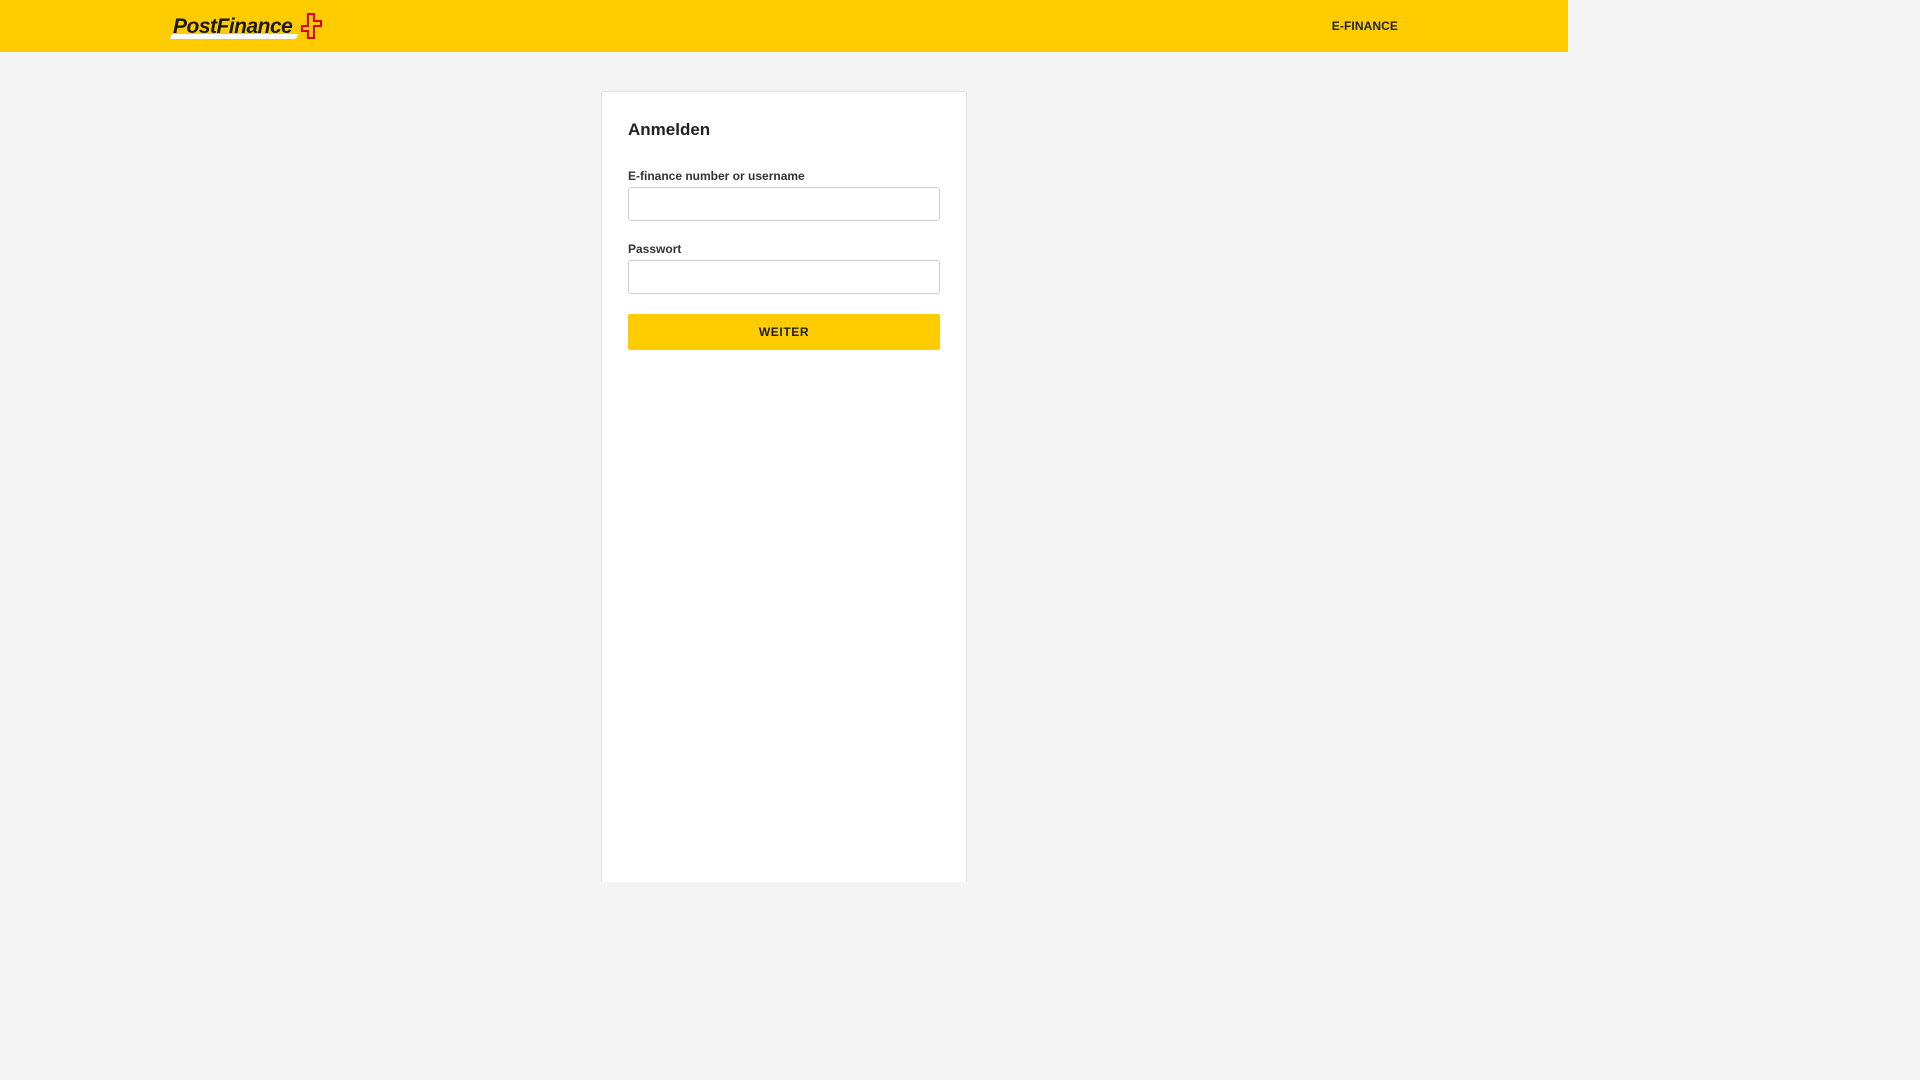 The image size is (1920, 1080). I want to click on login-title: Anmelden, so click(669, 129).